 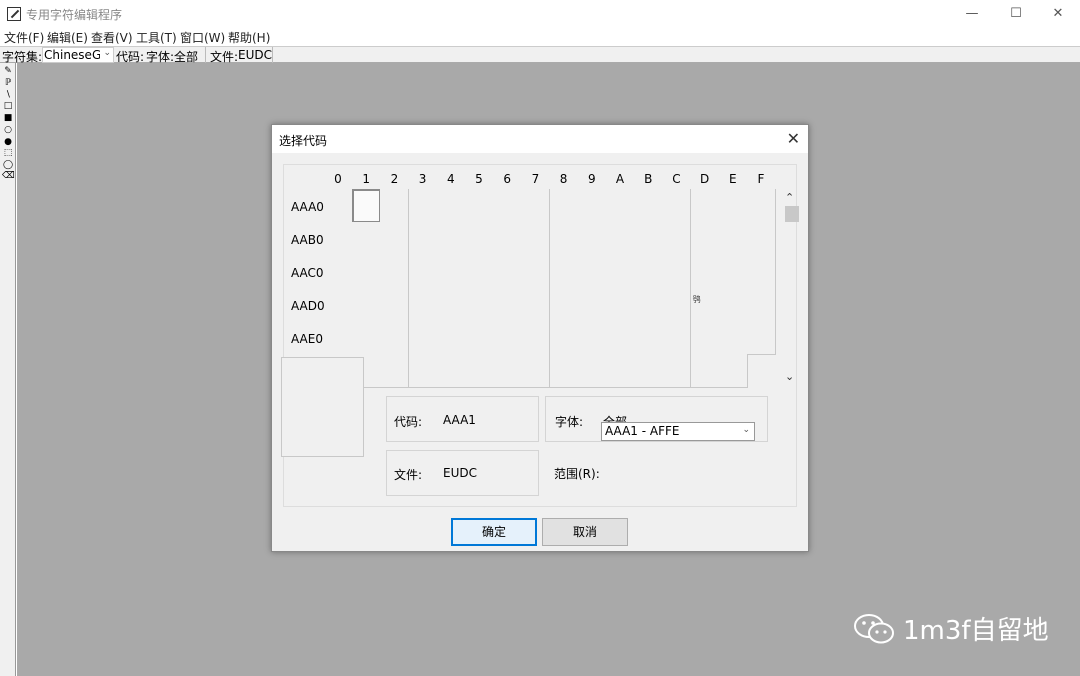 What do you see at coordinates (792, 214) in the screenshot?
I see `scrollbar-thumb` at bounding box center [792, 214].